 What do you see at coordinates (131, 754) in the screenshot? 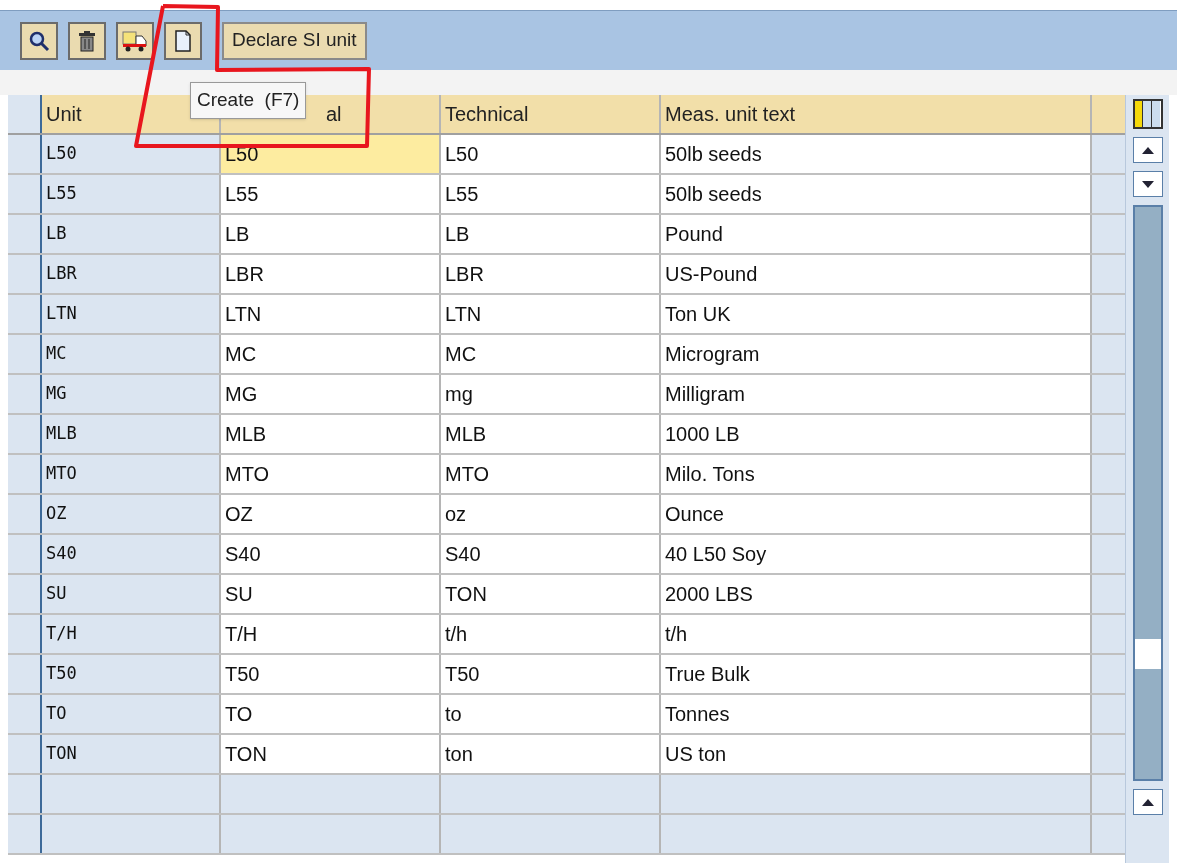
I see `table-cell: TON` at bounding box center [131, 754].